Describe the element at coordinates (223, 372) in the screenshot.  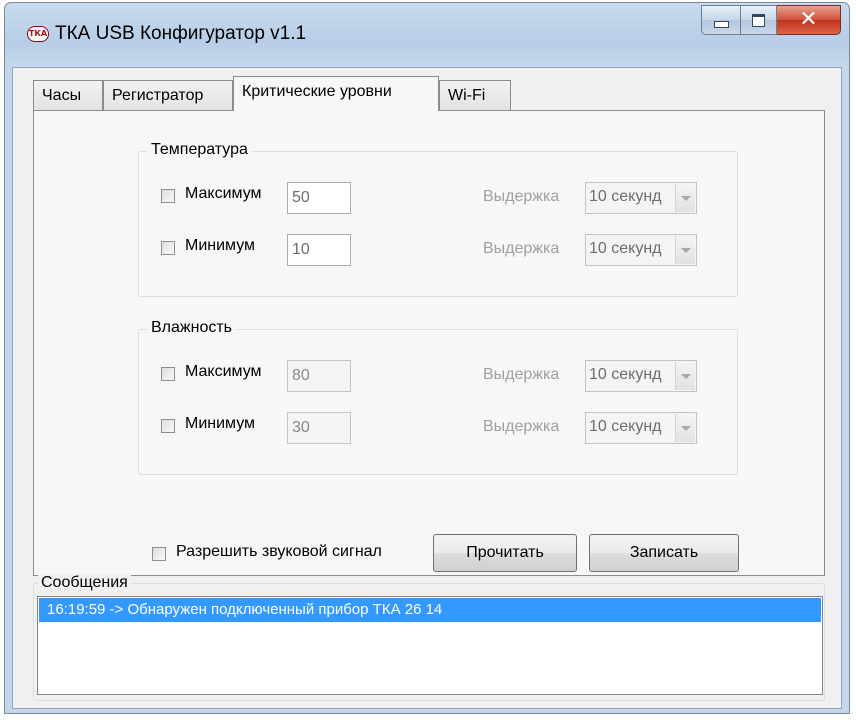
I see `humidity-max-label: Максимум` at that location.